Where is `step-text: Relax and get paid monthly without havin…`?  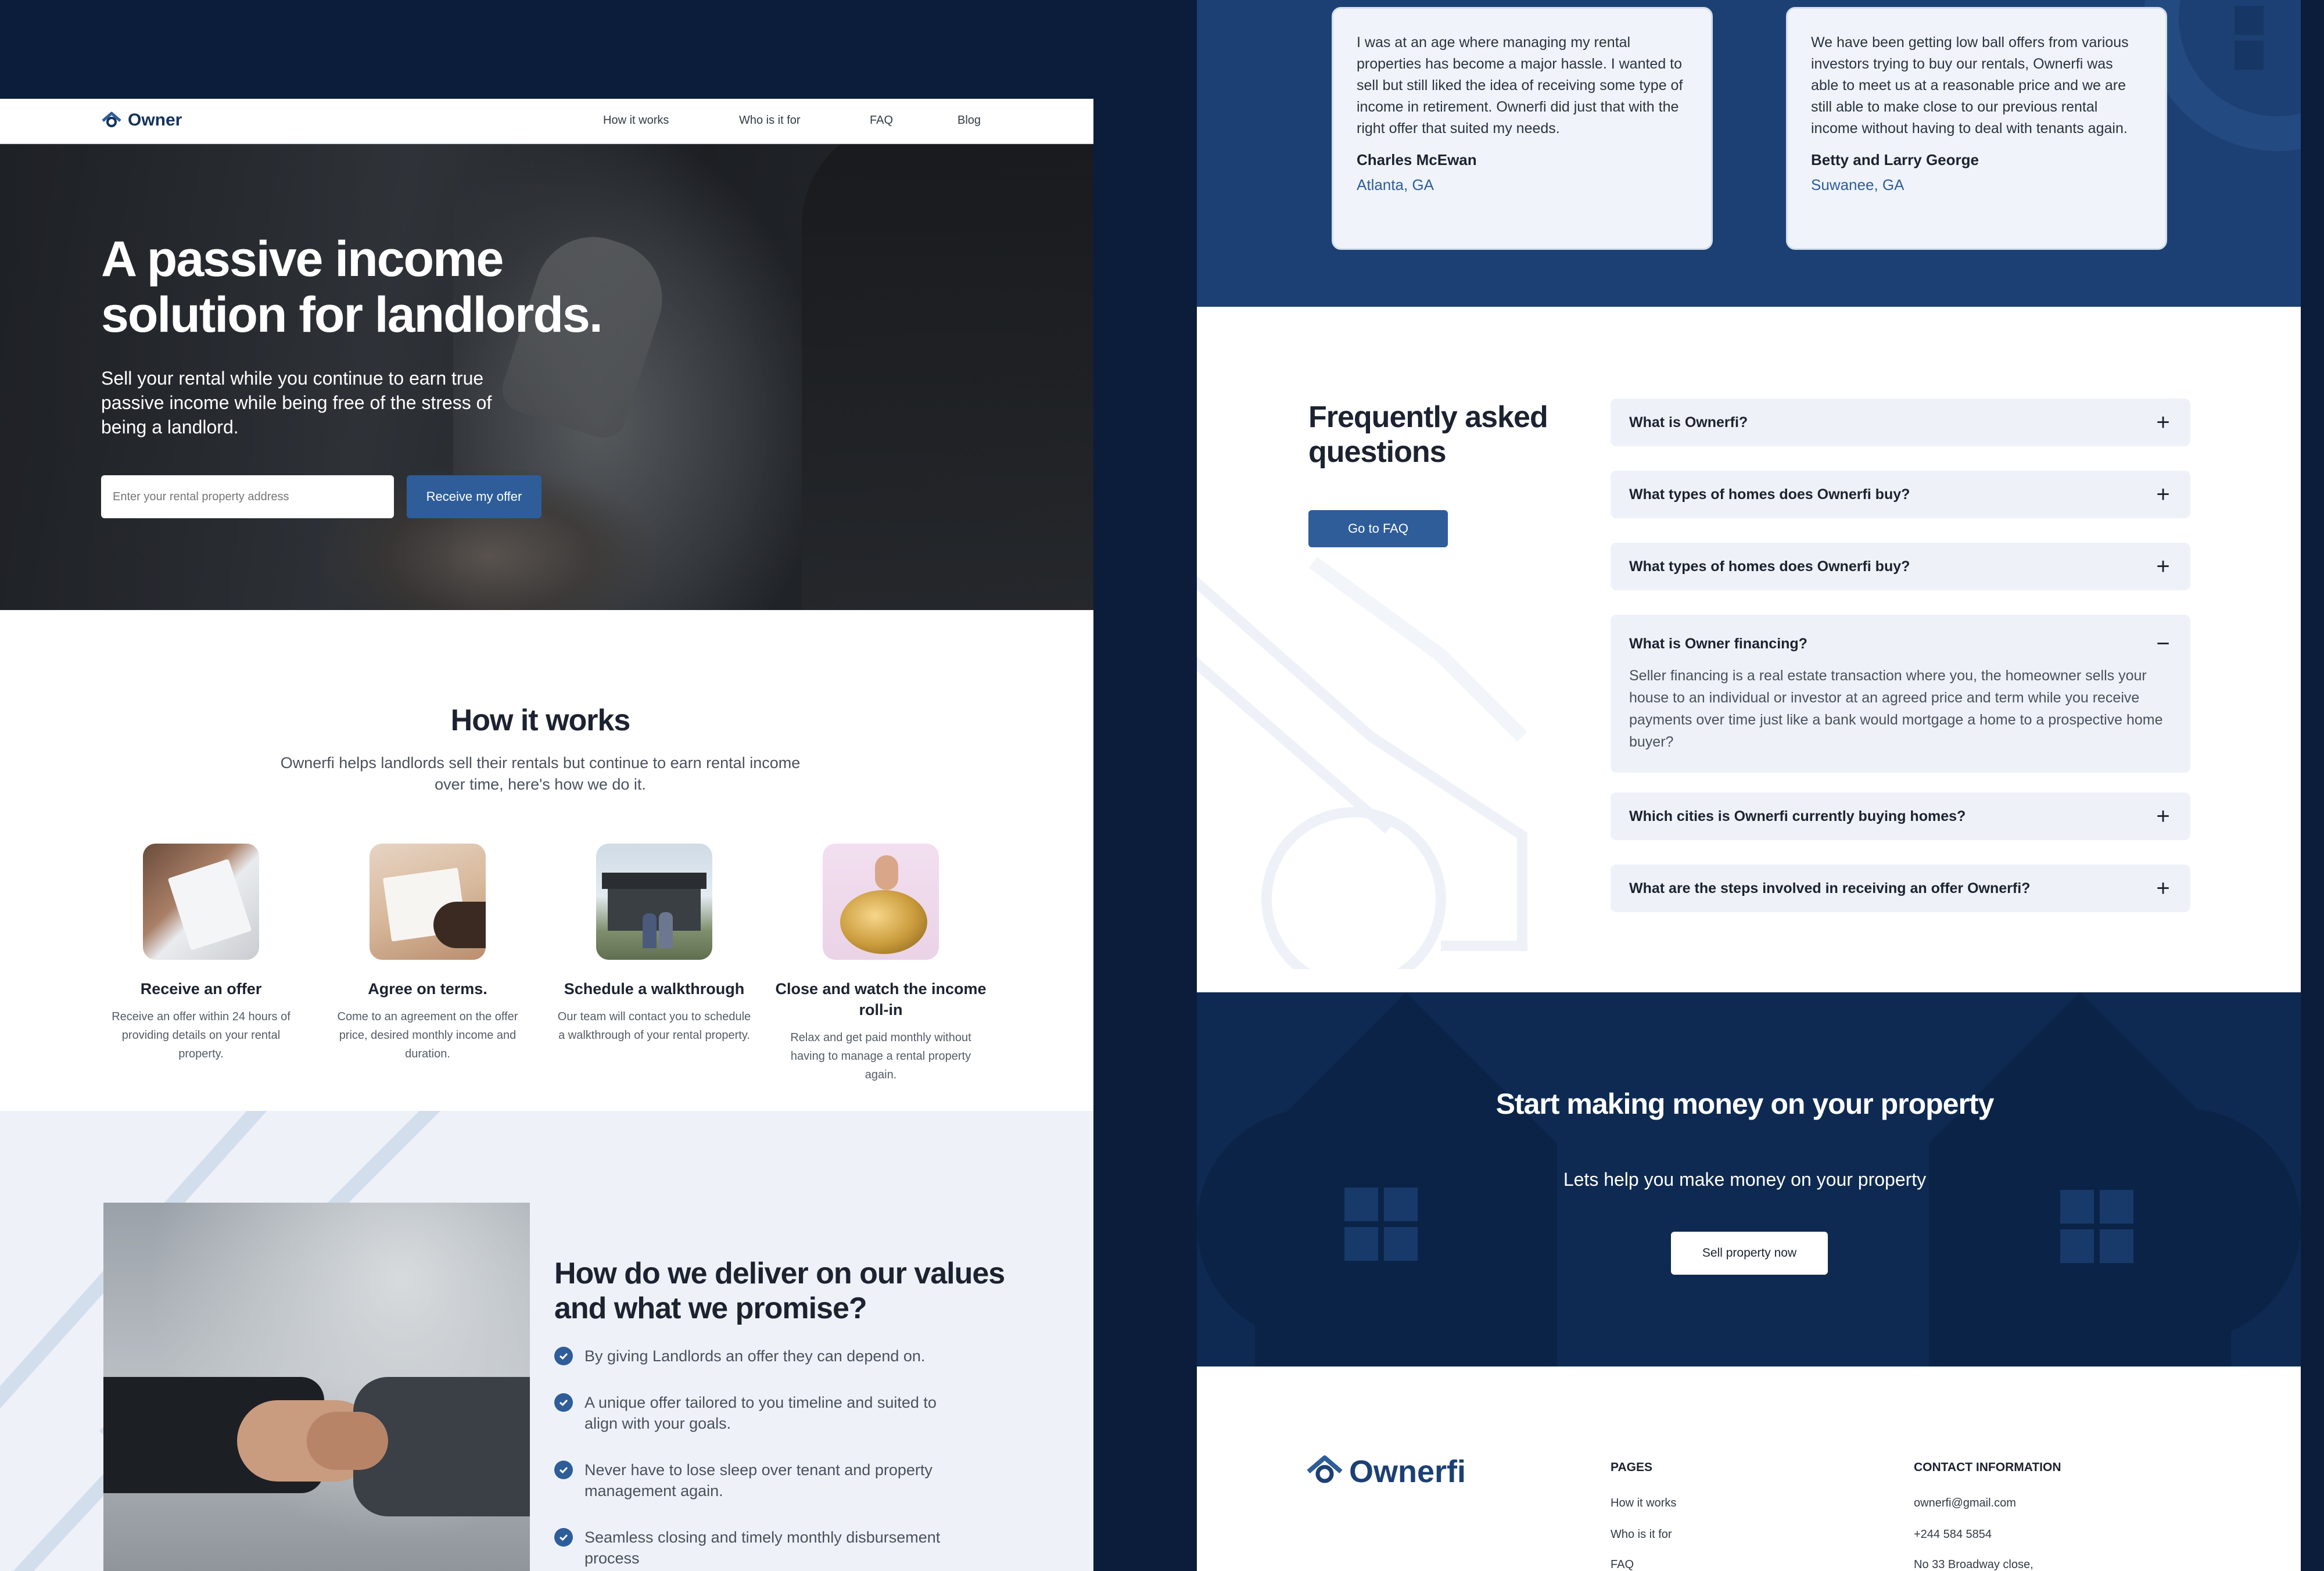
step-text: Relax and get paid monthly without havin… is located at coordinates (880, 1056).